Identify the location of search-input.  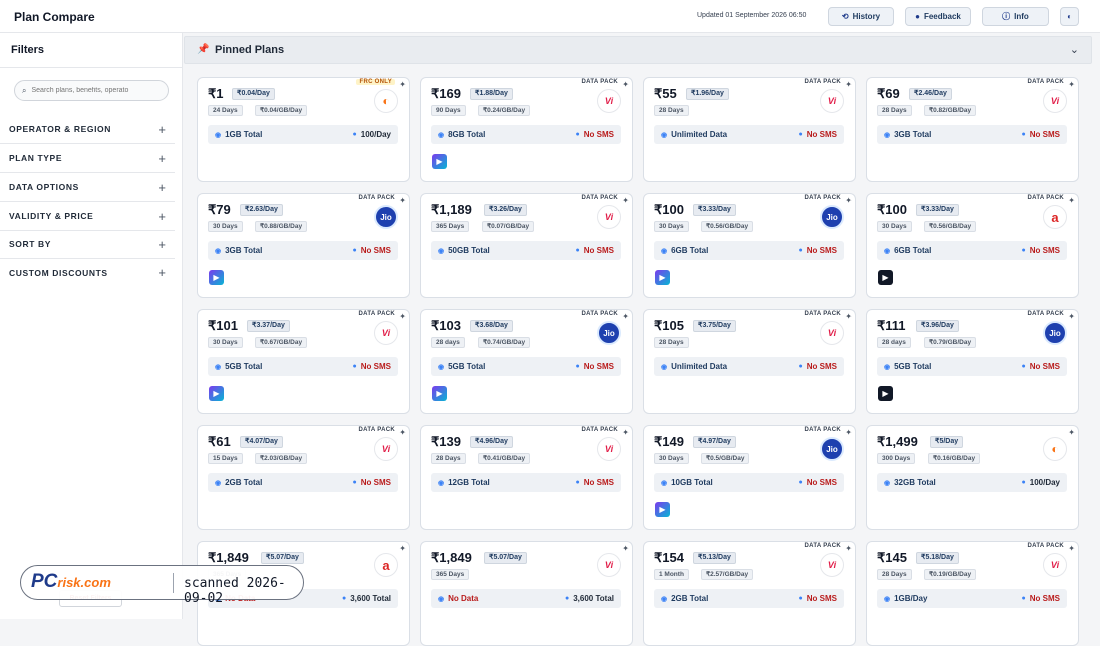
(94, 90).